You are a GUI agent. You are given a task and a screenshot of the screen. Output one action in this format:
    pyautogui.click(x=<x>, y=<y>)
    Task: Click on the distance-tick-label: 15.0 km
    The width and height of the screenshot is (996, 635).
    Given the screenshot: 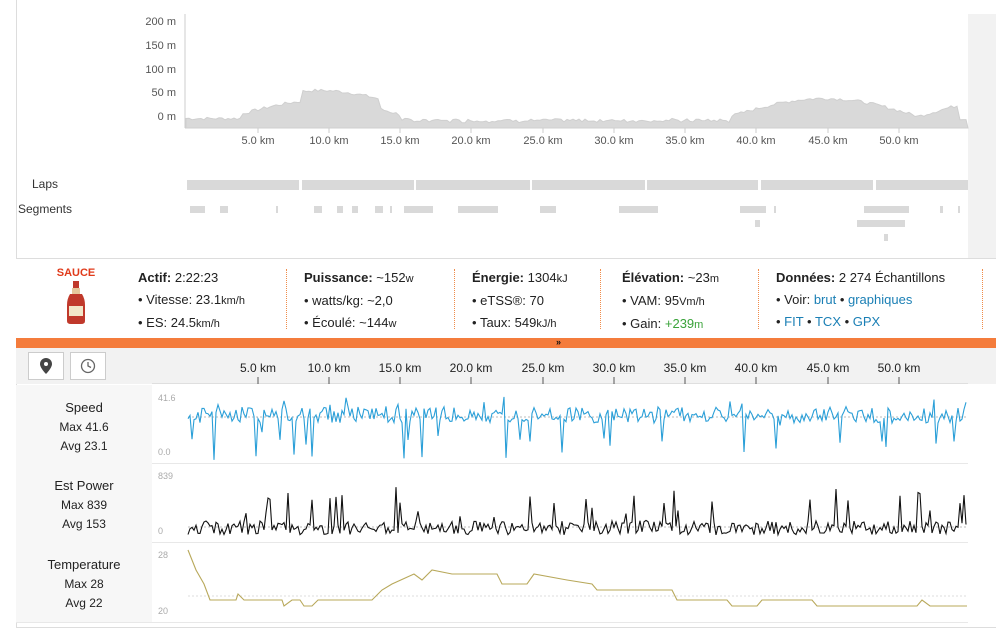 What is the action you would take?
    pyautogui.click(x=400, y=368)
    